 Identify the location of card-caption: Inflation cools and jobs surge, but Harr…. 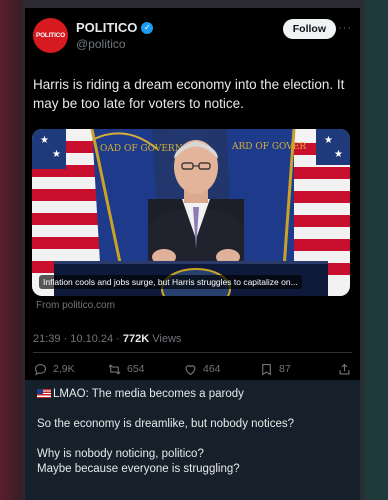
(170, 282).